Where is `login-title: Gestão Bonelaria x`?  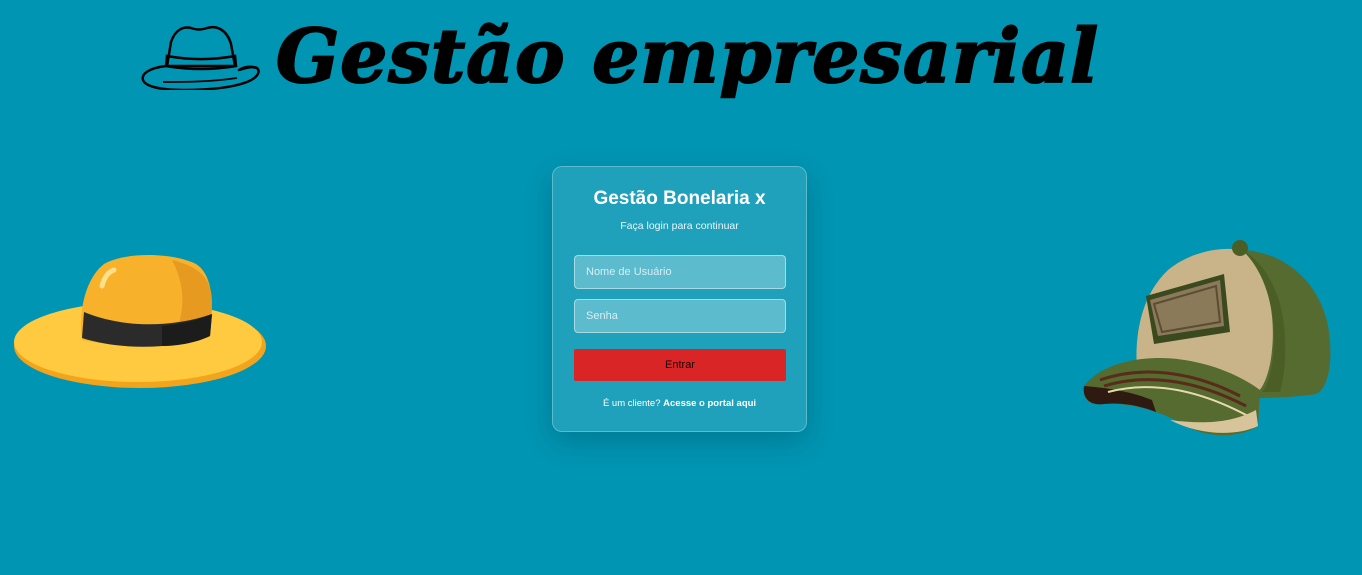 login-title: Gestão Bonelaria x is located at coordinates (679, 198).